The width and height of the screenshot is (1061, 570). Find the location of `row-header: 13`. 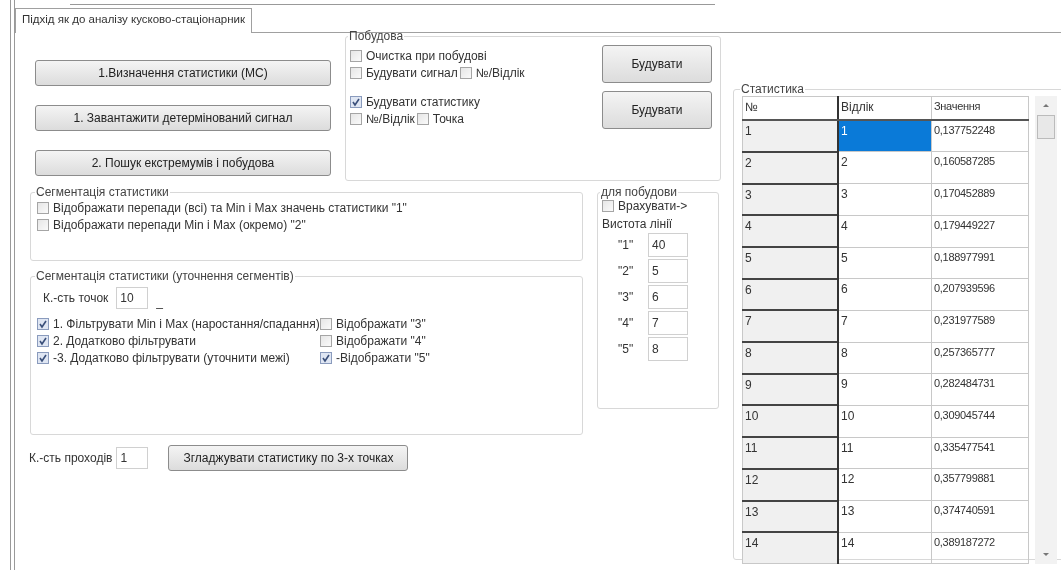

row-header: 13 is located at coordinates (790, 516).